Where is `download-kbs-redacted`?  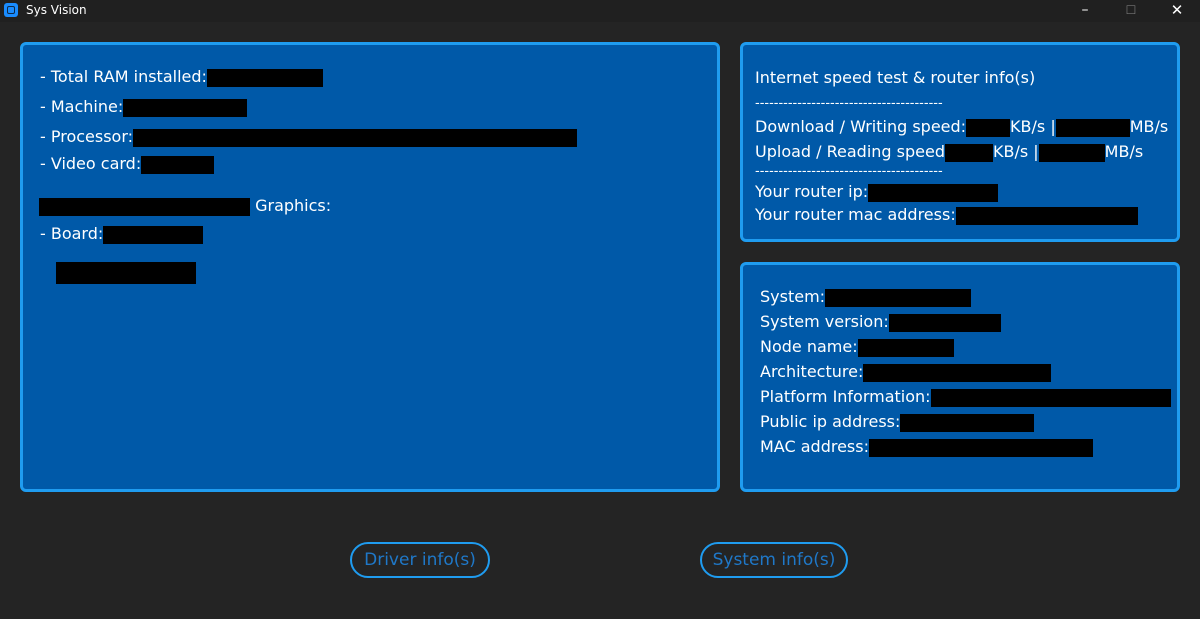
download-kbs-redacted is located at coordinates (988, 127).